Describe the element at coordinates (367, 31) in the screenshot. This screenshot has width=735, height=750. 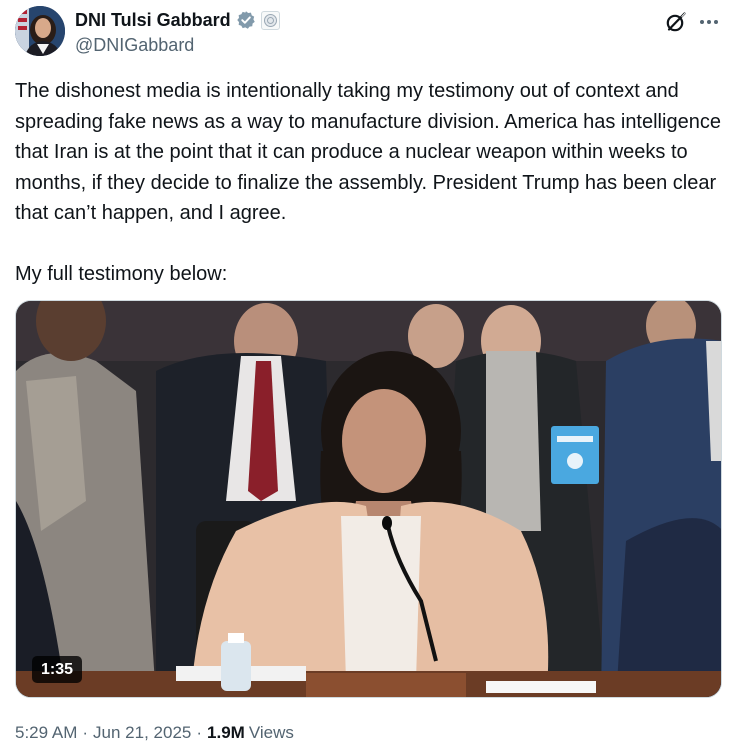
I see `tweet-header: DNI Tulsi Gabbard @DNIGabbard` at that location.